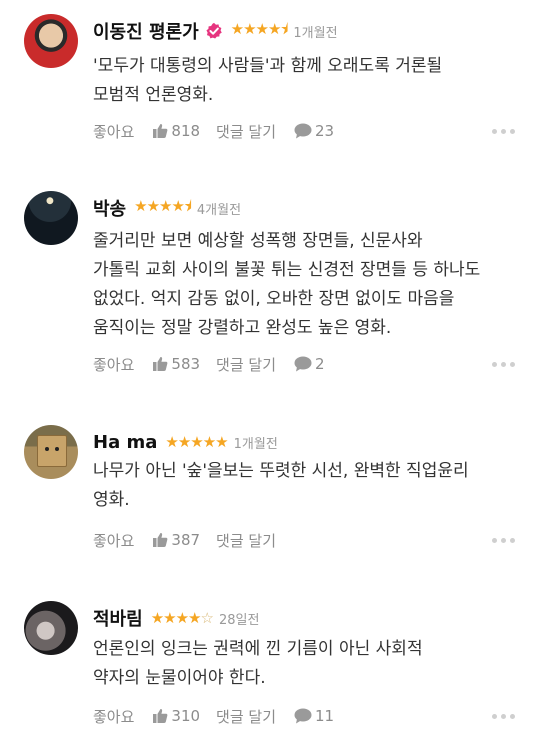 The image size is (539, 740). What do you see at coordinates (118, 618) in the screenshot?
I see `author-name: 적바림` at bounding box center [118, 618].